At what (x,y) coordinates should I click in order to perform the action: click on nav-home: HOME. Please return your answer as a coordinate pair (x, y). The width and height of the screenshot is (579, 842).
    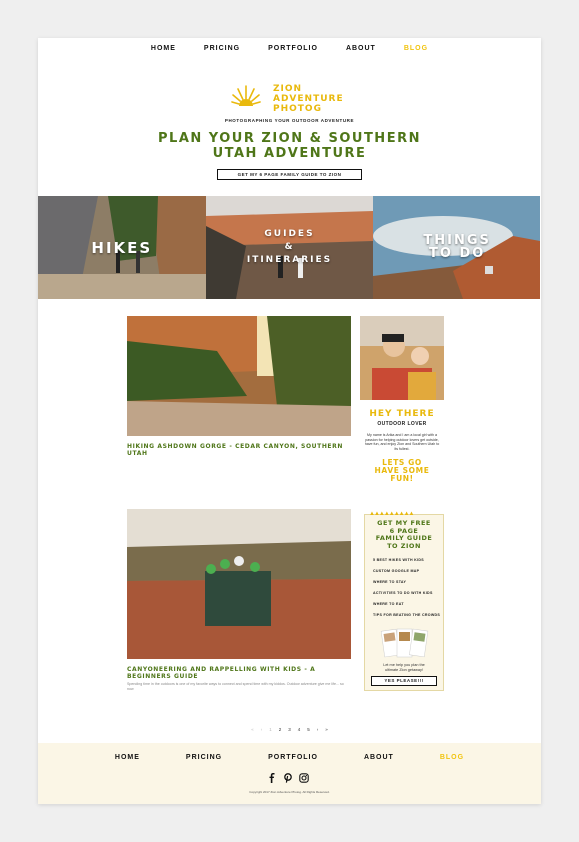
    Looking at the image, I should click on (163, 48).